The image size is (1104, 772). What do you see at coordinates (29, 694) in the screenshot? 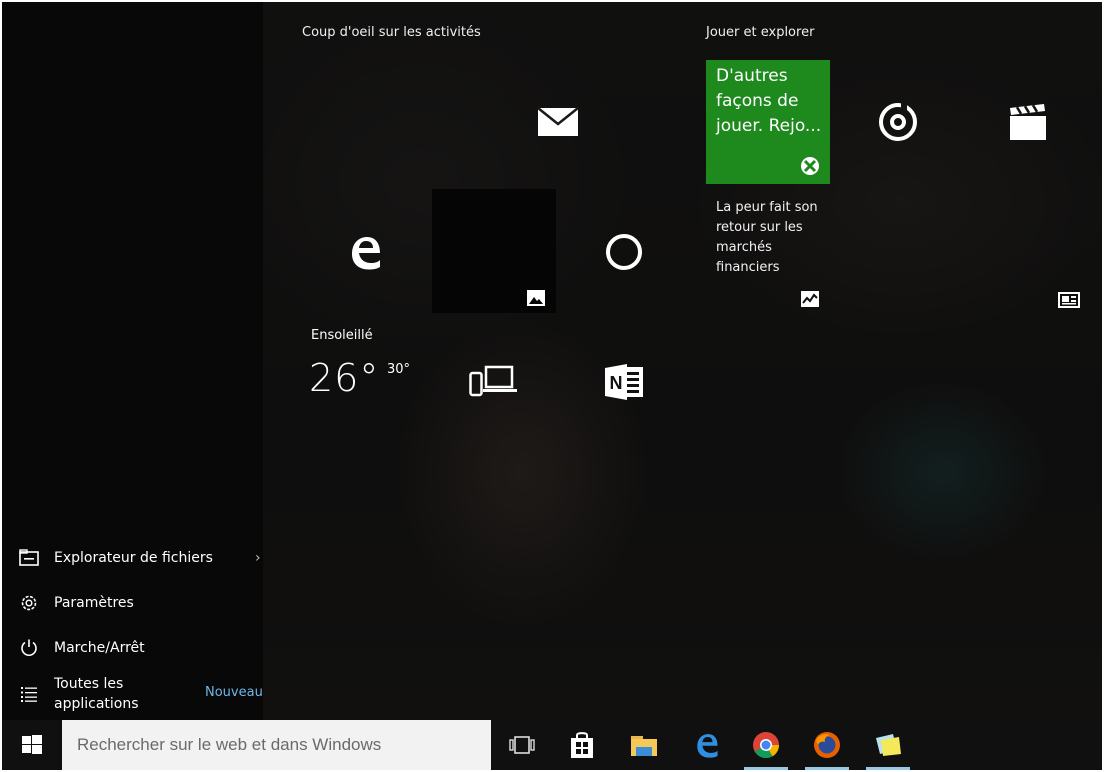
I see `list-icon` at bounding box center [29, 694].